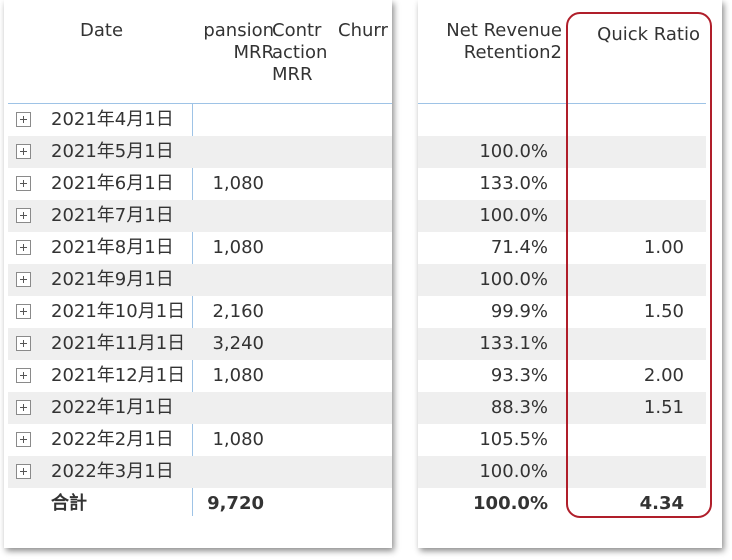 The height and width of the screenshot is (560, 732). What do you see at coordinates (238, 343) in the screenshot?
I see `expansion-mrr-cell: 3,240` at bounding box center [238, 343].